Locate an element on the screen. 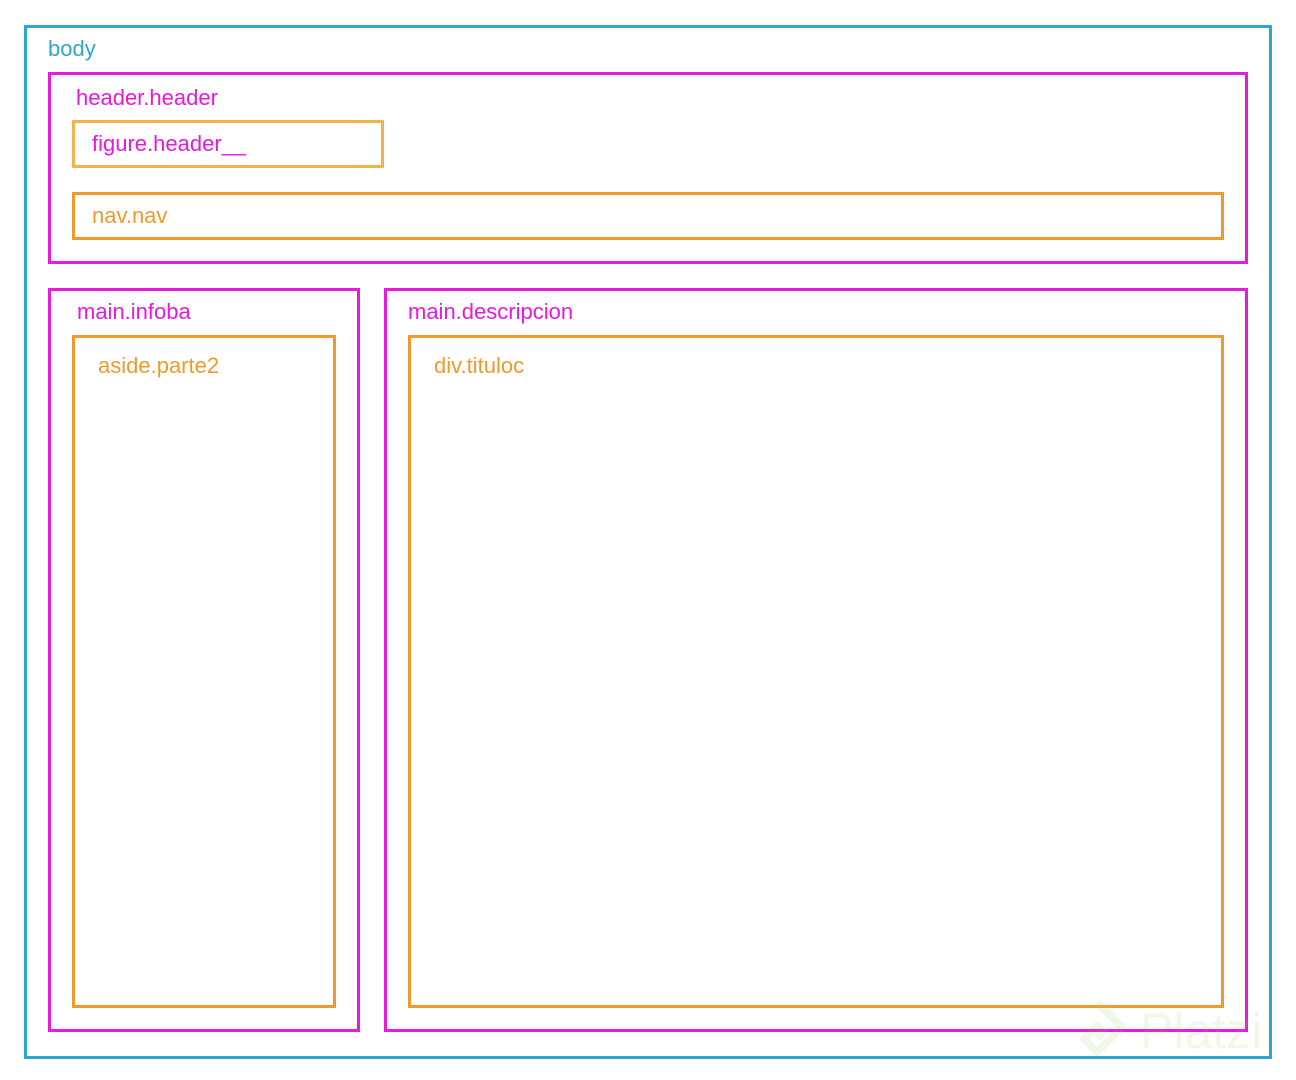 The height and width of the screenshot is (1080, 1296). aside-box is located at coordinates (204, 671).